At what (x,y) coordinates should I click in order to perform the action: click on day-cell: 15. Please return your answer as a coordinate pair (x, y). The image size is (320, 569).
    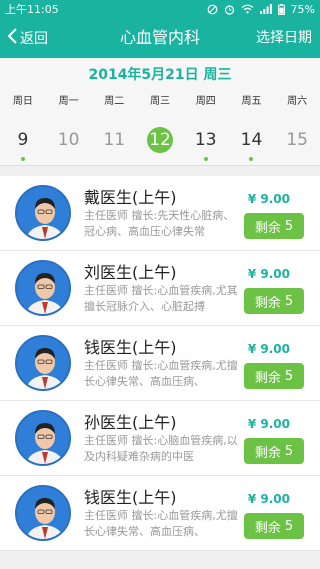
    Looking at the image, I should click on (297, 140).